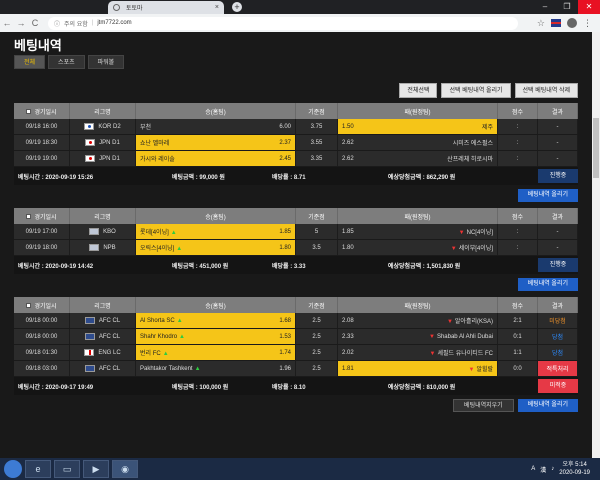 Image resolution: width=600 pixels, height=480 pixels. Describe the element at coordinates (289, 177) in the screenshot. I see `bet-odds: 배당률 : 8.71` at that location.